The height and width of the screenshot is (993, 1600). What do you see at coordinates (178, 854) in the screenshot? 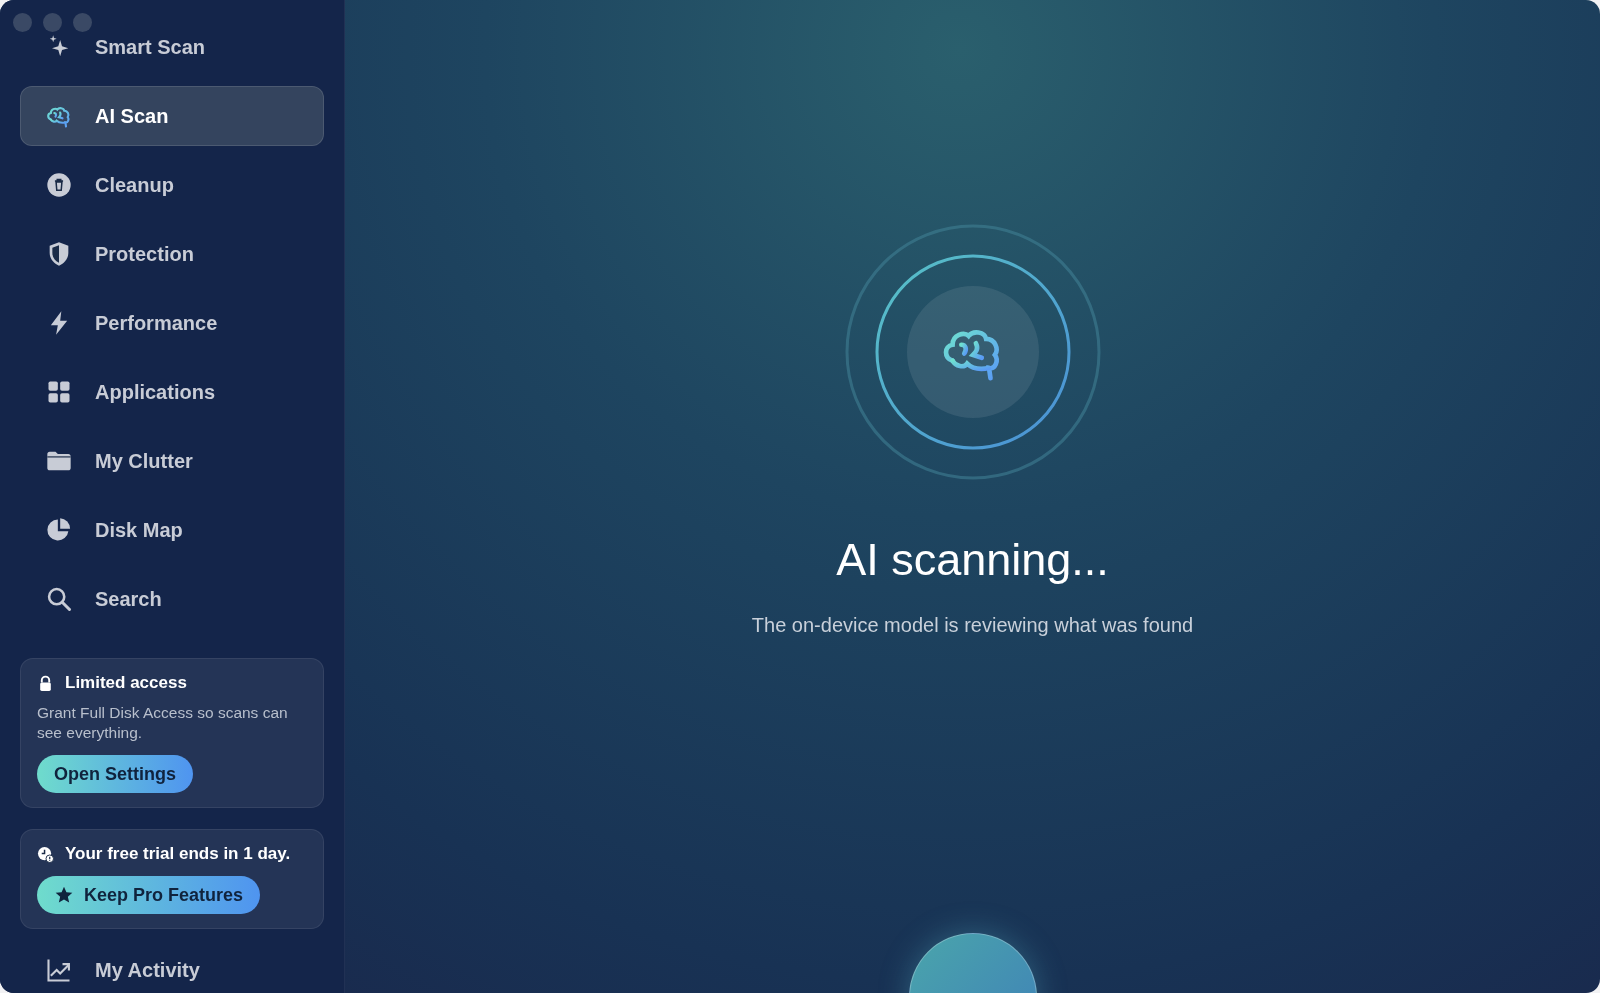
I see `trial-text: Your free trial ends in 1 day.` at bounding box center [178, 854].